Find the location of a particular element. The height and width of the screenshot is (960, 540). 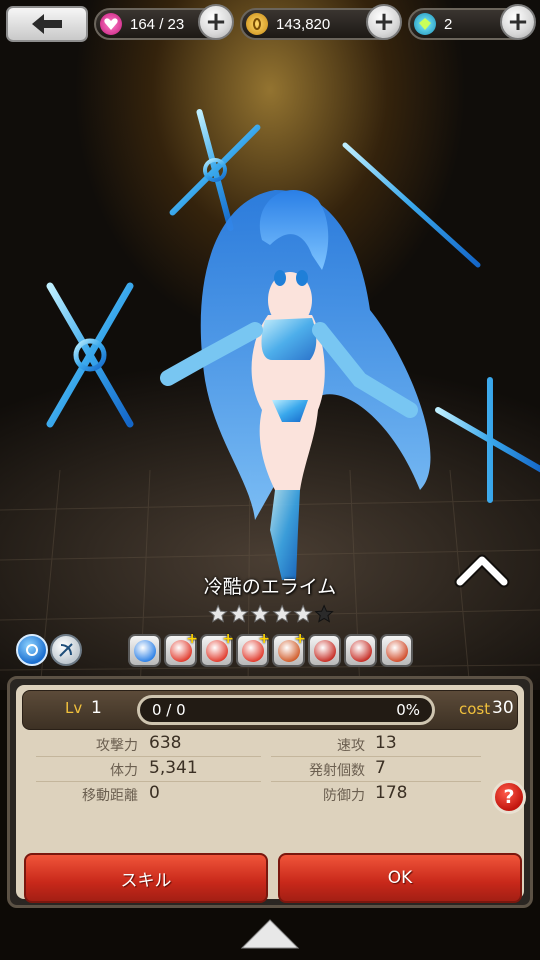

hp-label: 体力 is located at coordinates (124, 771).